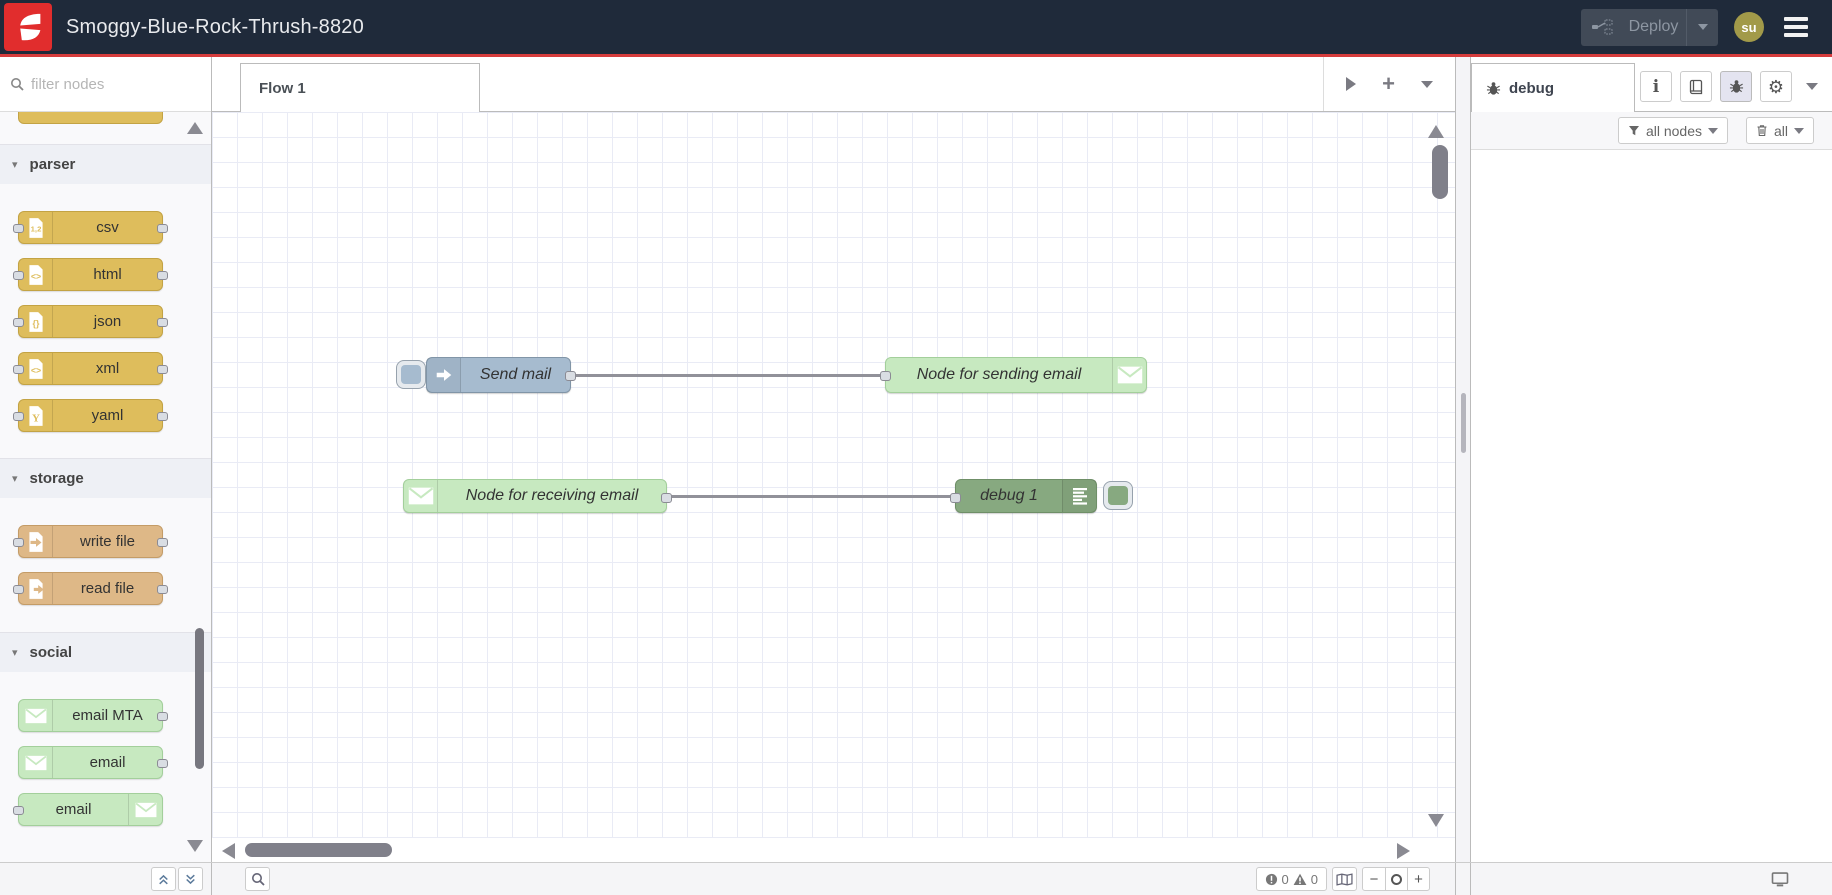  Describe the element at coordinates (90, 415) in the screenshot. I see `palette-node-yaml: Y yaml` at that location.